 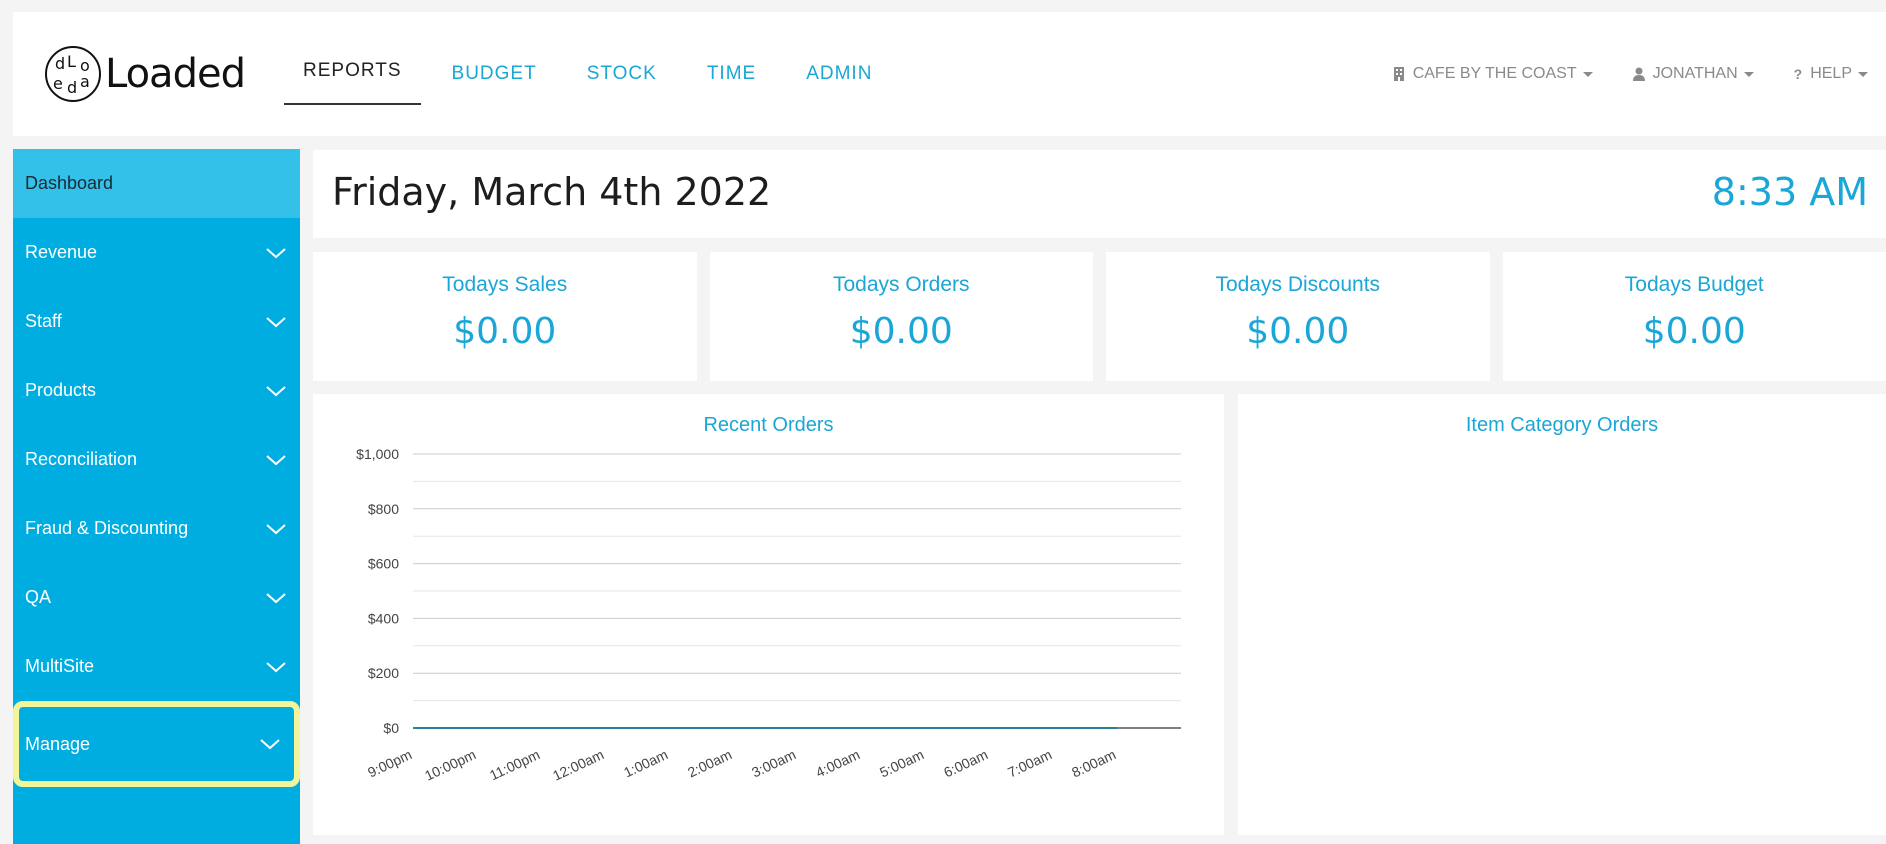 I want to click on logo-text: Loaded, so click(x=175, y=74).